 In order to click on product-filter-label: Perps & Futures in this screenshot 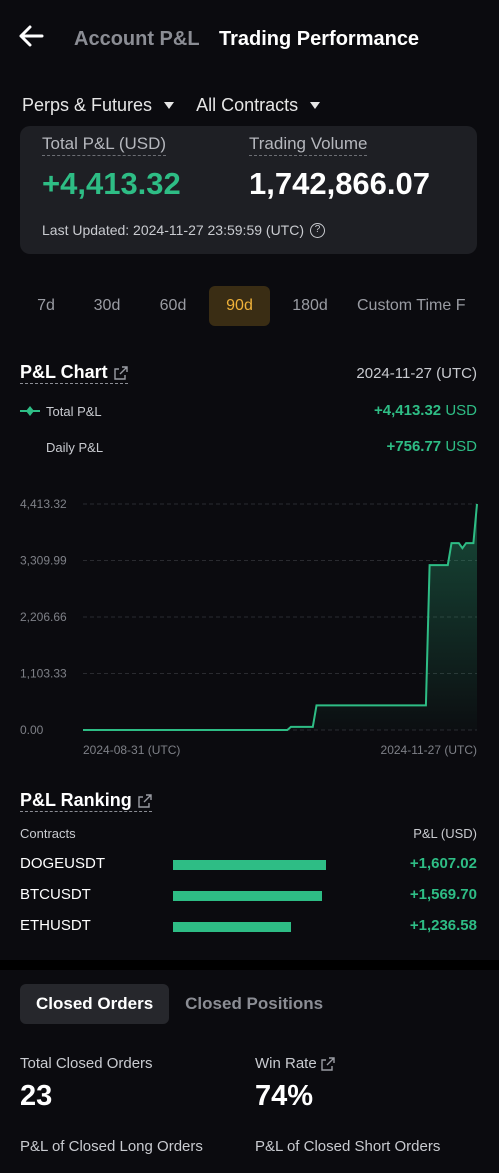, I will do `click(87, 104)`.